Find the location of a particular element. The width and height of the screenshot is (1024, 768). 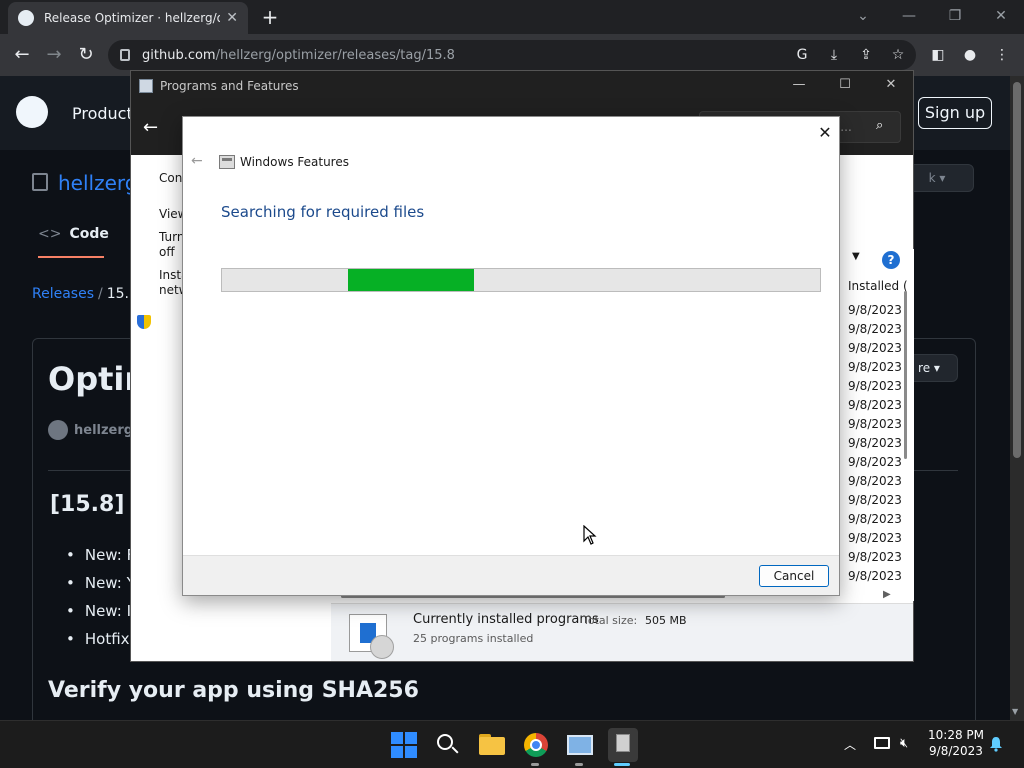

tab-code: <> Code is located at coordinates (73, 242).